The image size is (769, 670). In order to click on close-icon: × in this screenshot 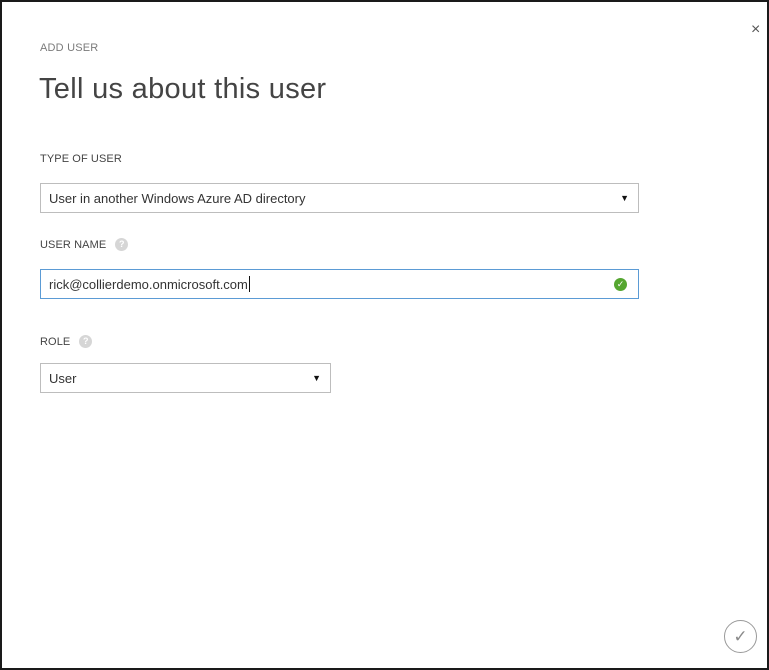, I will do `click(755, 30)`.